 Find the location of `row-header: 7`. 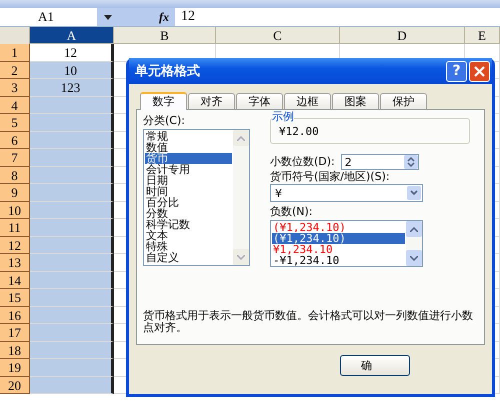

row-header: 7 is located at coordinates (15, 157).